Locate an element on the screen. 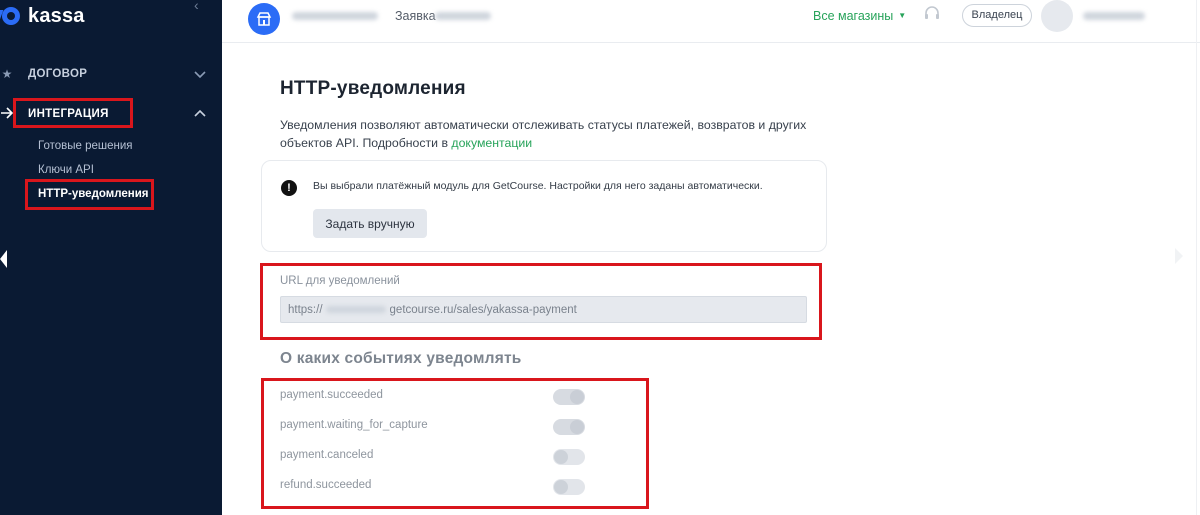  event-row: payment.succeeded is located at coordinates (432, 397).